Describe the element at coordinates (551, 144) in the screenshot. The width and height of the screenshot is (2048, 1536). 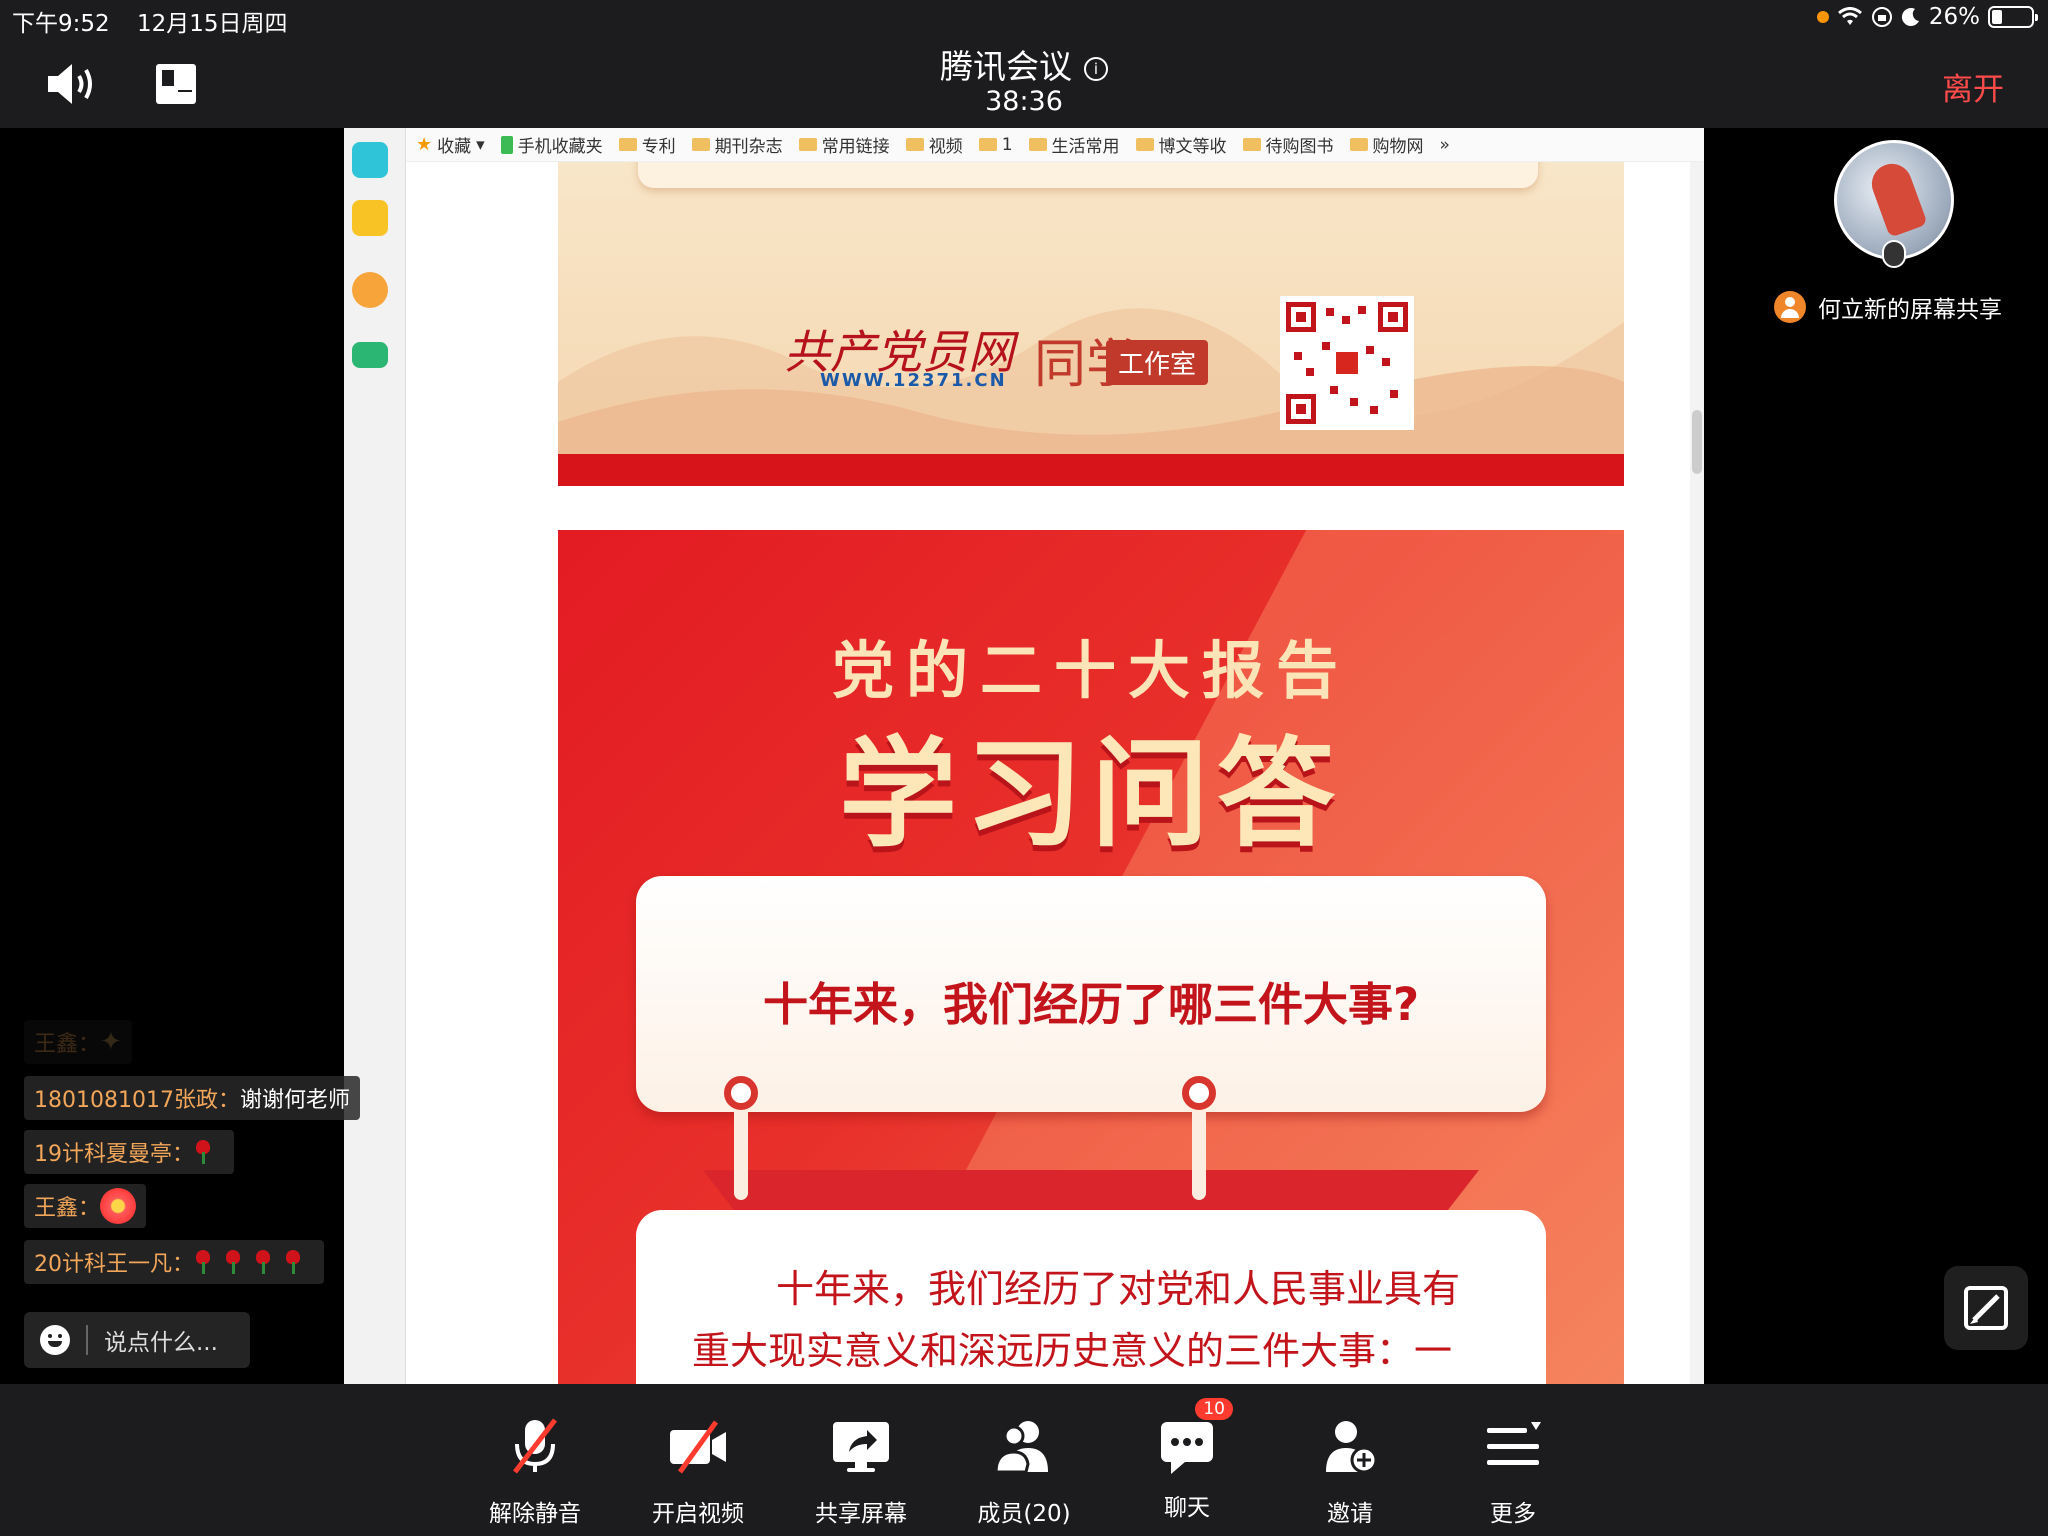
I see `bookmark-item: 手机收藏夹` at that location.